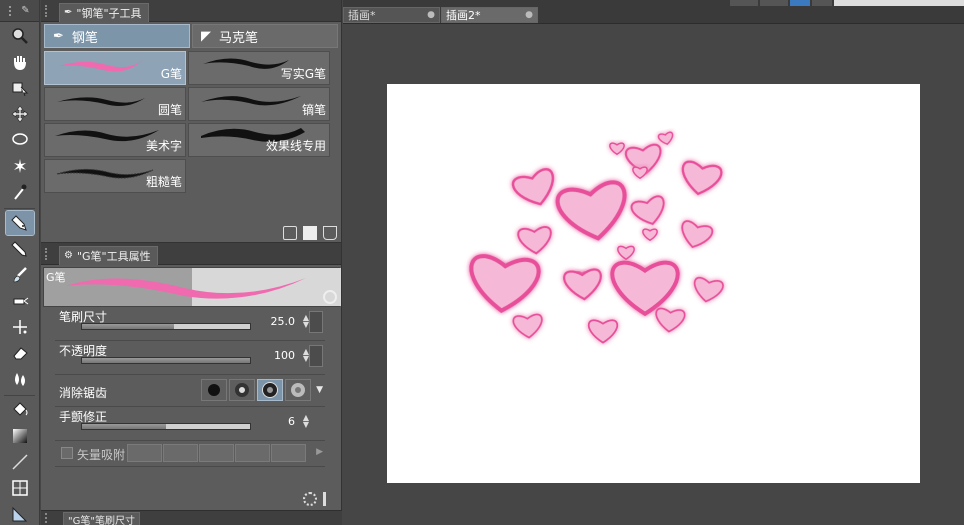 This screenshot has height=525, width=964. What do you see at coordinates (20, 192) in the screenshot?
I see `eyedropper-icon` at bounding box center [20, 192].